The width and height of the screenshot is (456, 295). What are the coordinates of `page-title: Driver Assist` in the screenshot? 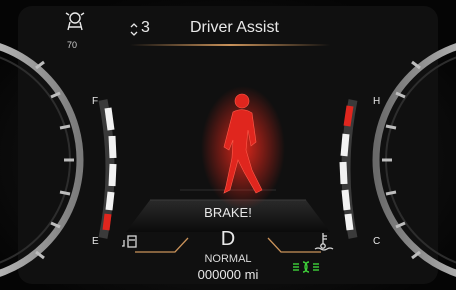 It's located at (234, 27).